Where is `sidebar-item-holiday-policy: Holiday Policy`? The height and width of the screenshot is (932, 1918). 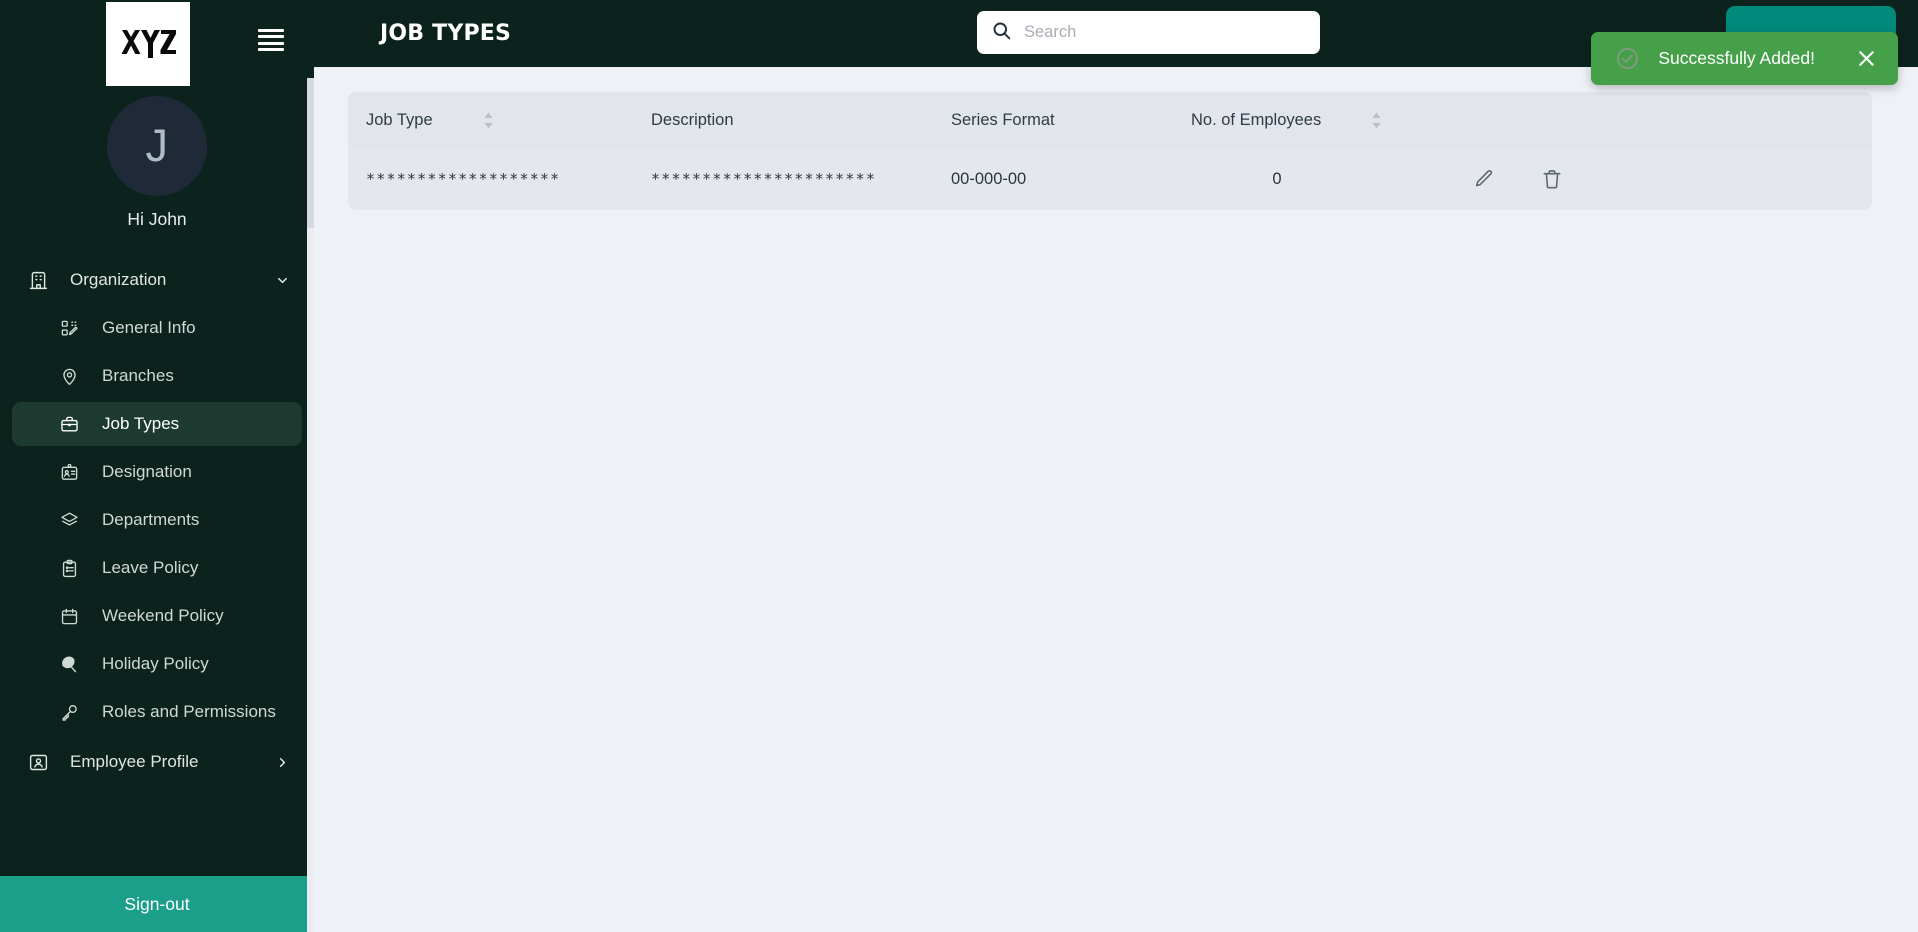
sidebar-item-holiday-policy: Holiday Policy is located at coordinates (157, 664).